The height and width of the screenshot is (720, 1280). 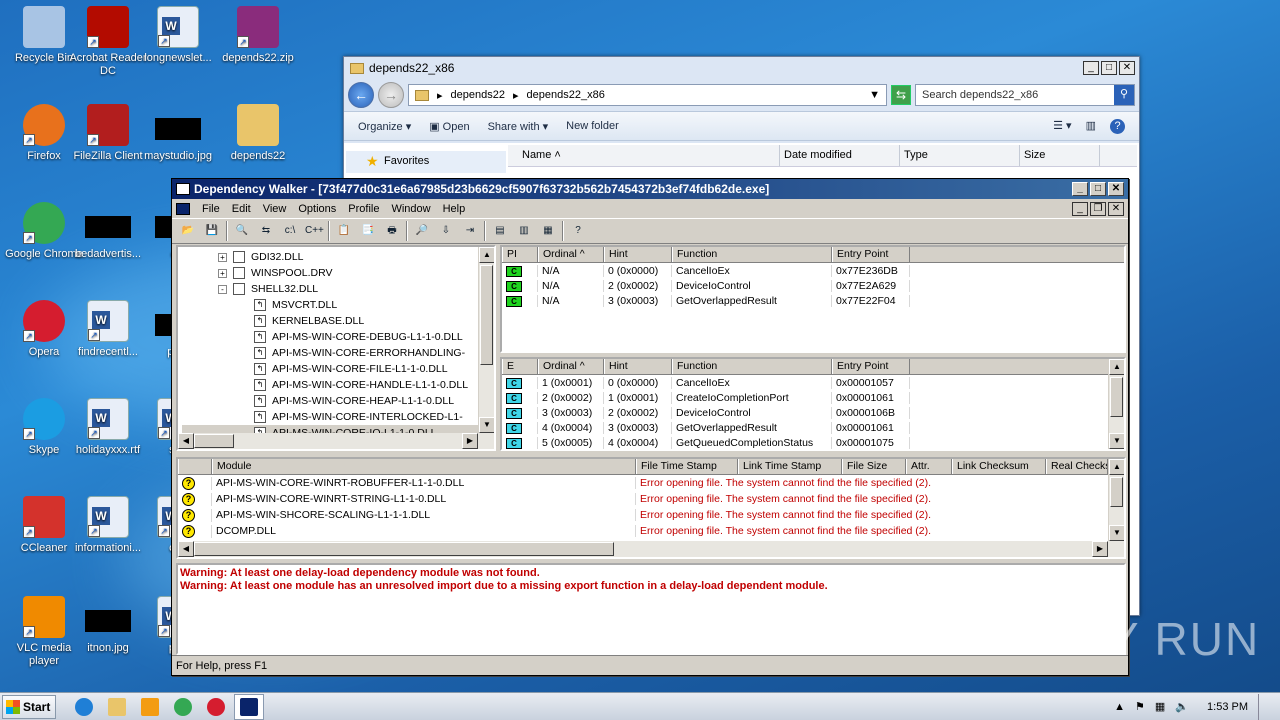 What do you see at coordinates (108, 133) in the screenshot?
I see `desktop-icon: ↗ FileZilla Client` at bounding box center [108, 133].